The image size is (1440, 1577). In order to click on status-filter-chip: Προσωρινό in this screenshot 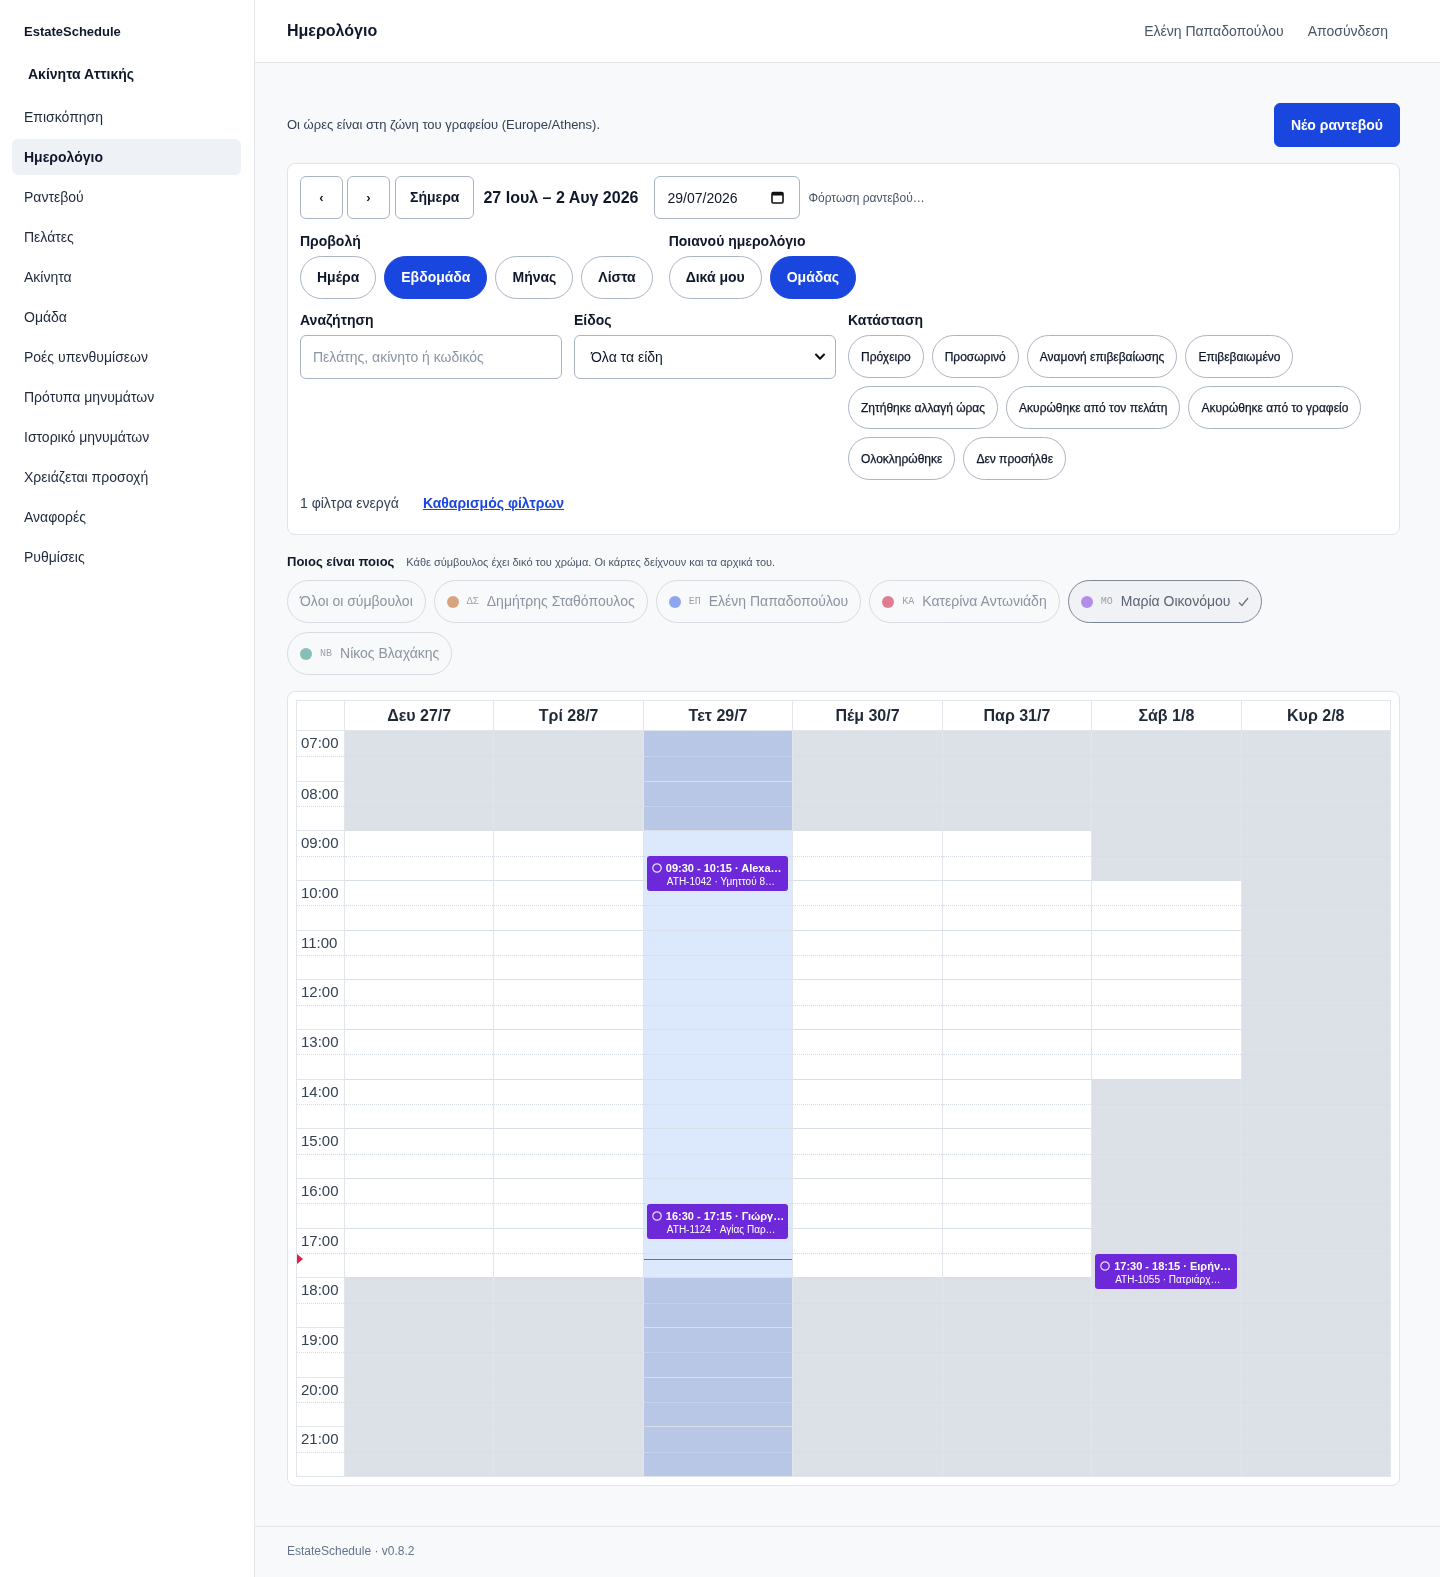, I will do `click(975, 356)`.